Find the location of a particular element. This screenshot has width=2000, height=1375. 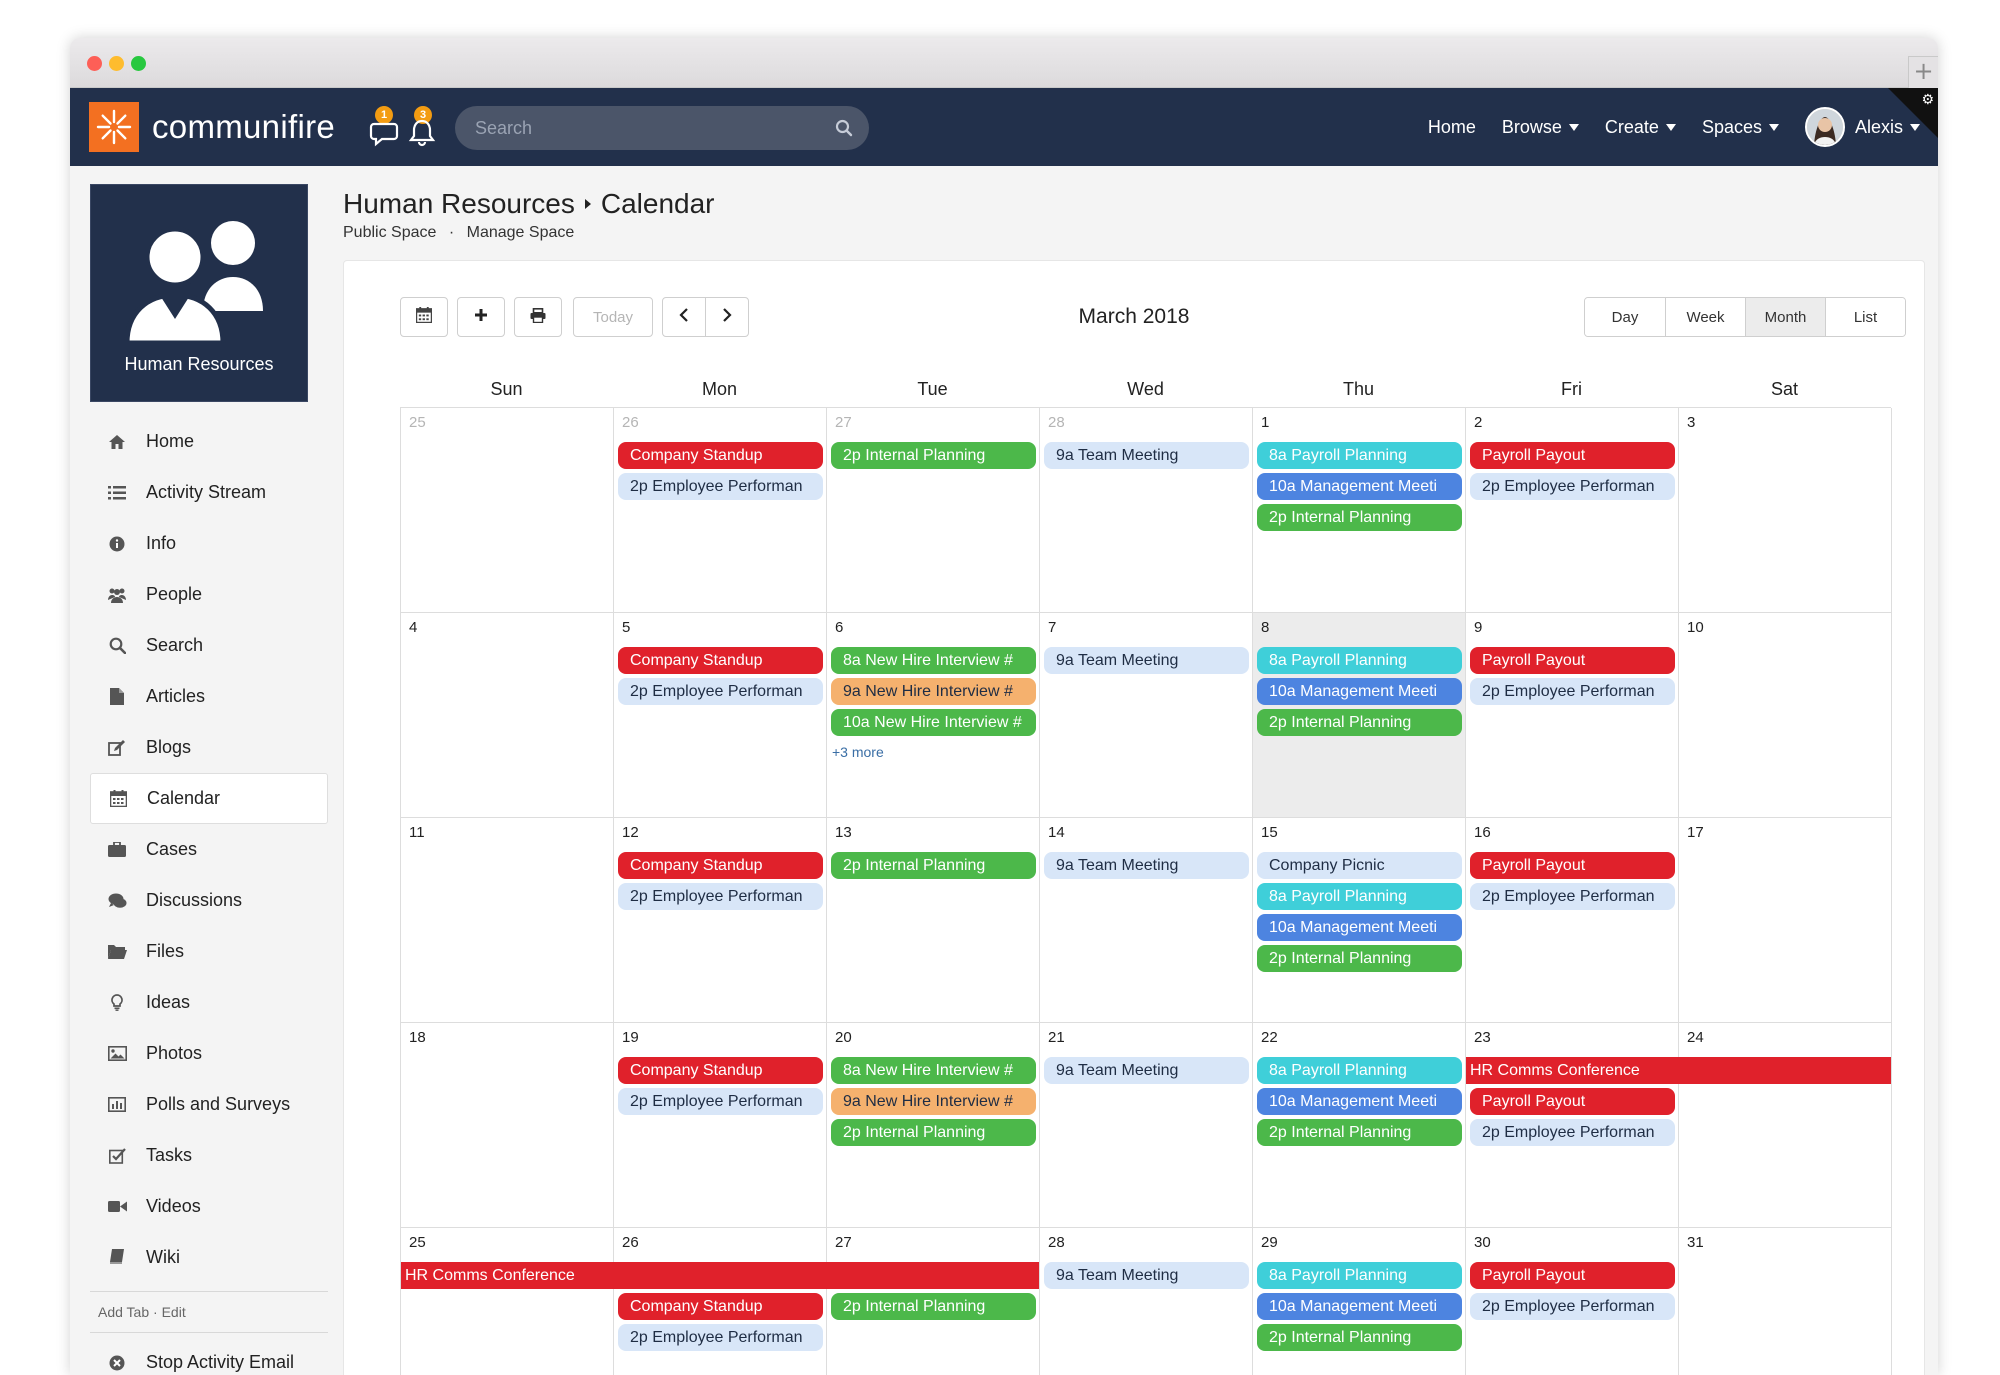

day-number: 3 is located at coordinates (1691, 422).